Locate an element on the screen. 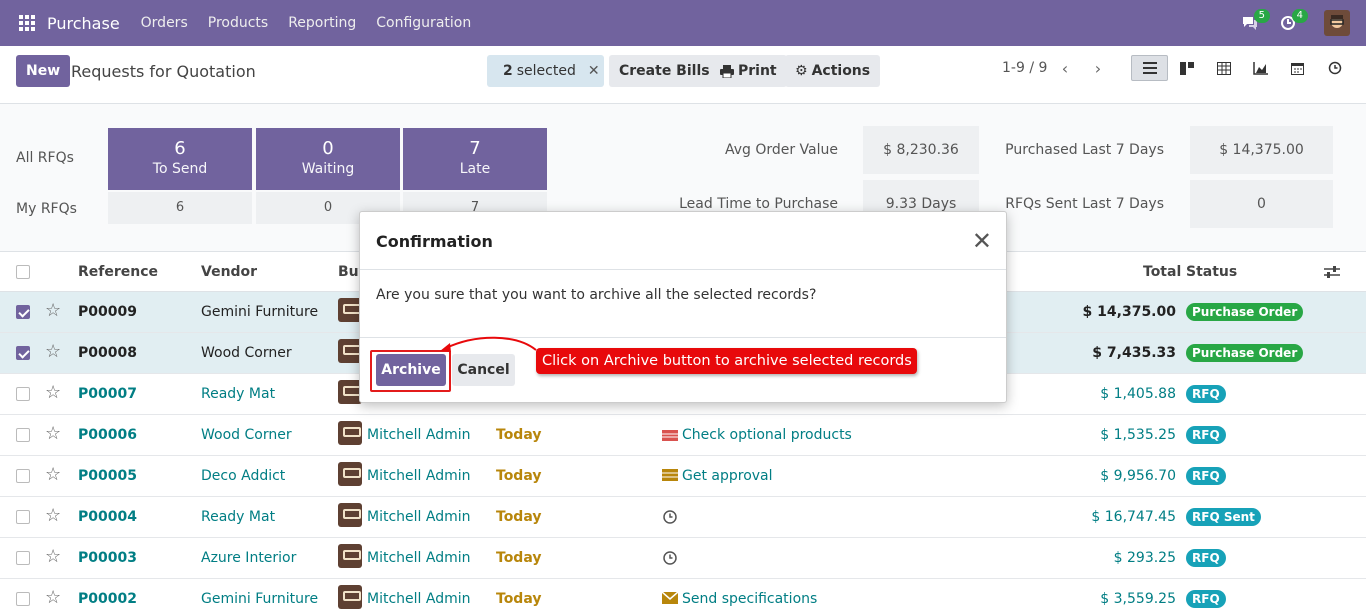  select-all-checkbox is located at coordinates (23, 272).